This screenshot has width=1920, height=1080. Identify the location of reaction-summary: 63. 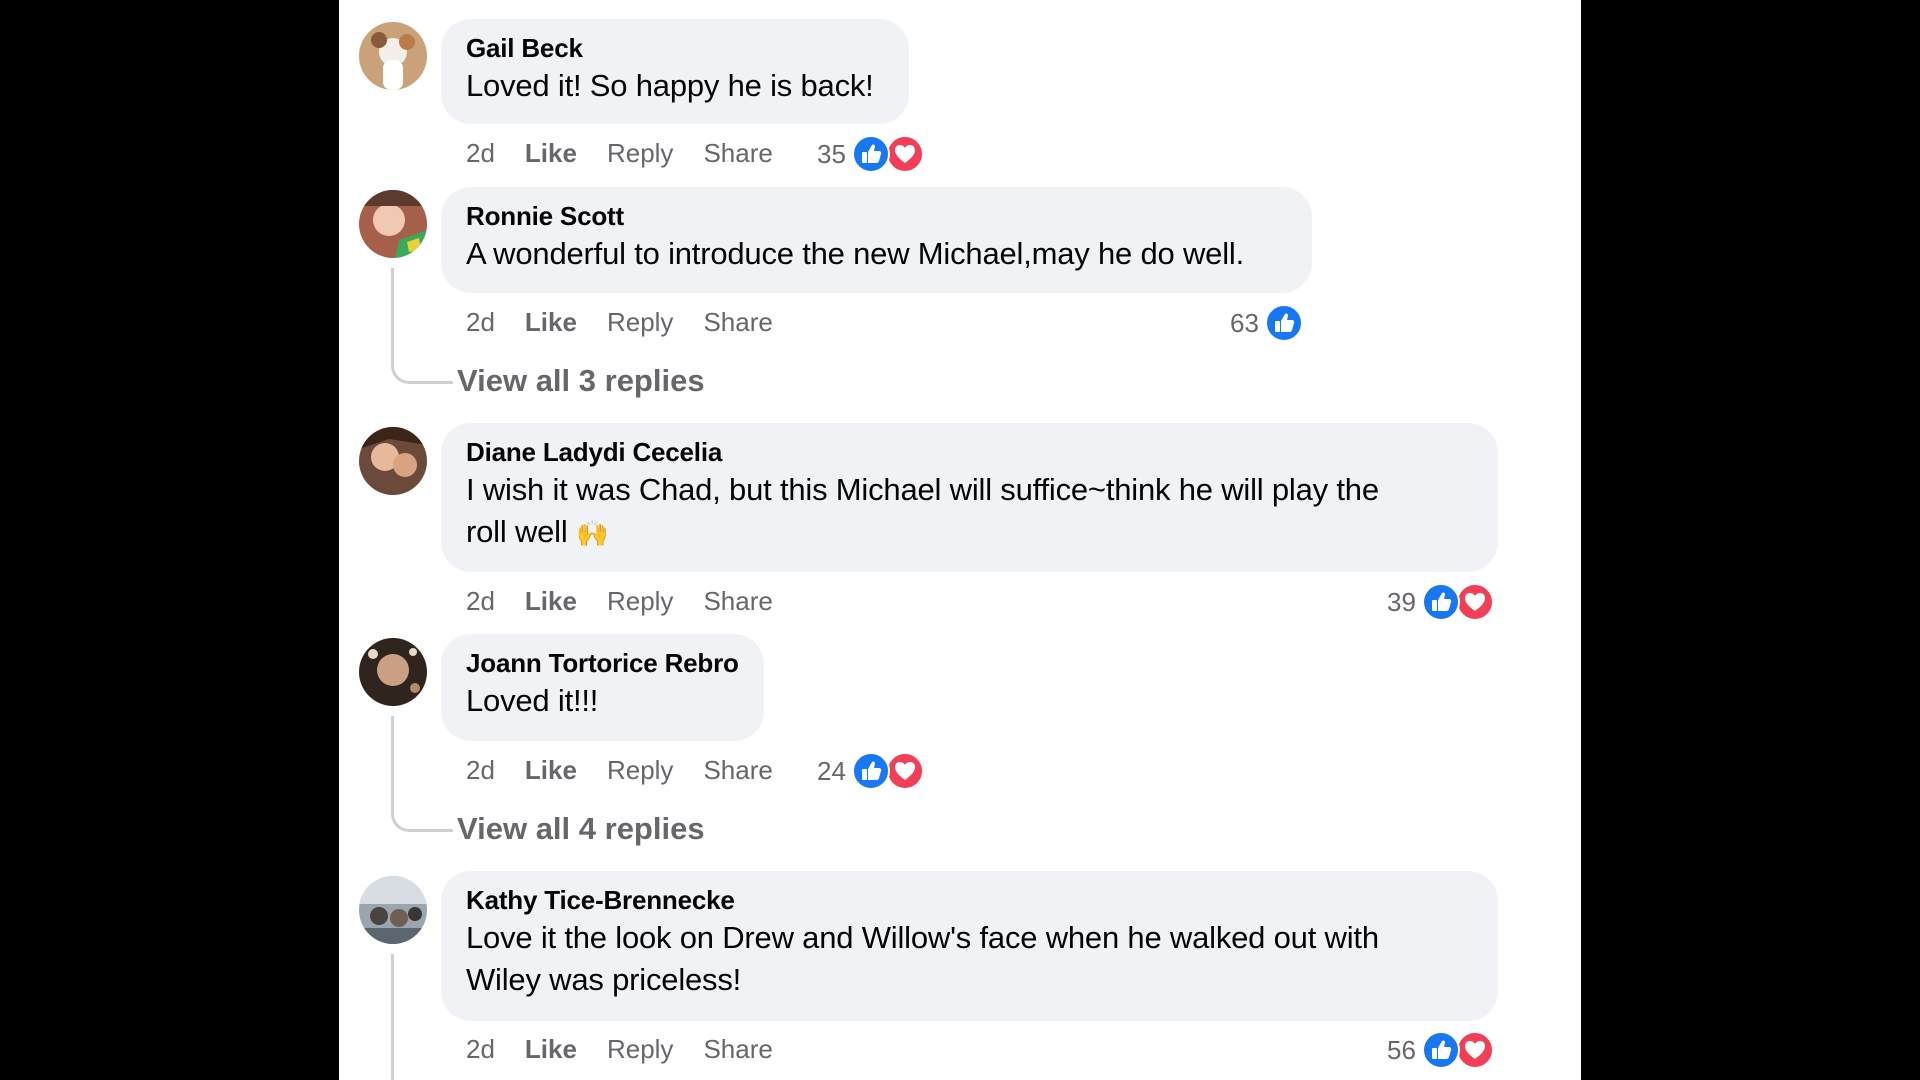
(1266, 322).